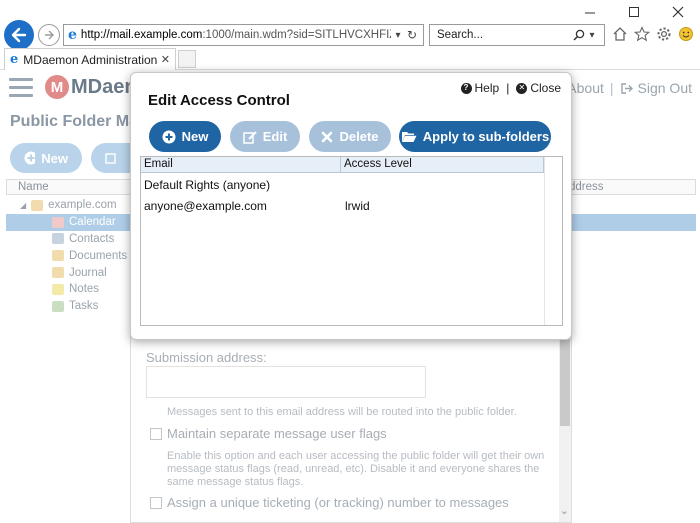 This screenshot has height=523, width=700. I want to click on about-link: About, so click(585, 88).